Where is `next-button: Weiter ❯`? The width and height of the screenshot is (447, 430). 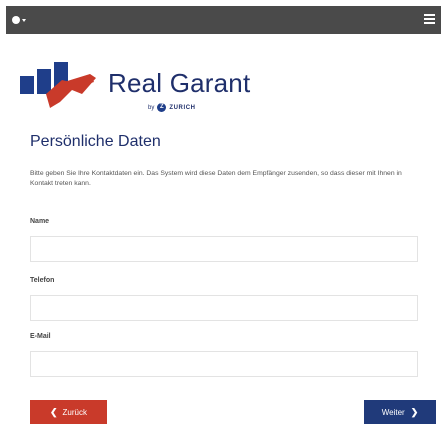
next-button: Weiter ❯ is located at coordinates (400, 412).